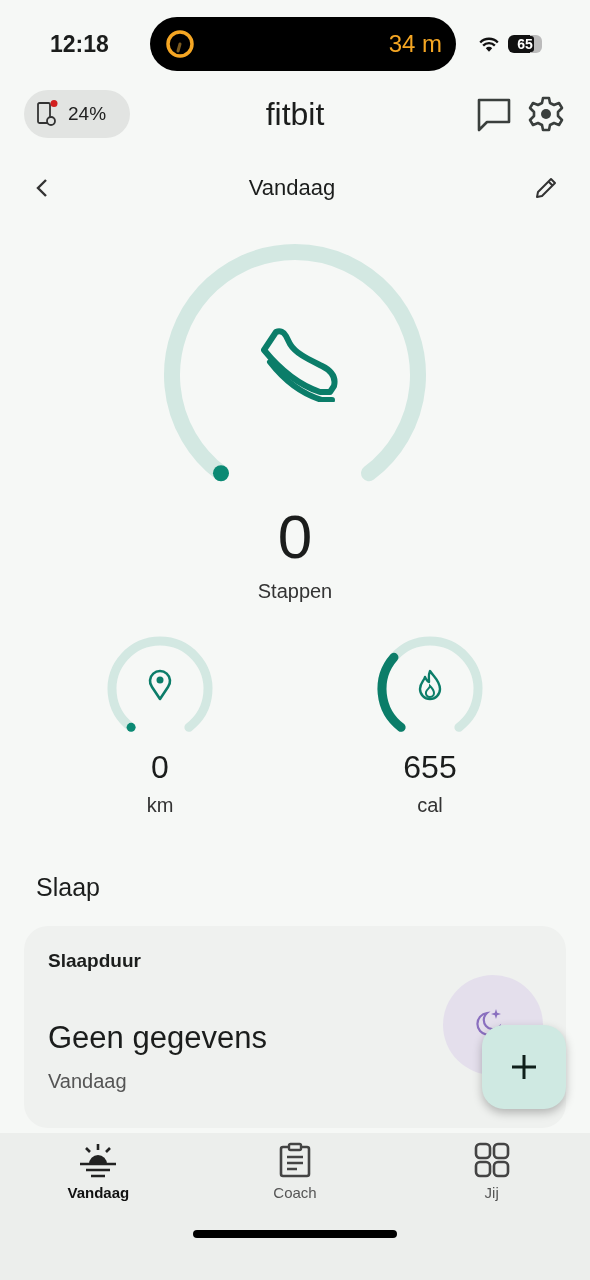  I want to click on wifi-icon, so click(489, 44).